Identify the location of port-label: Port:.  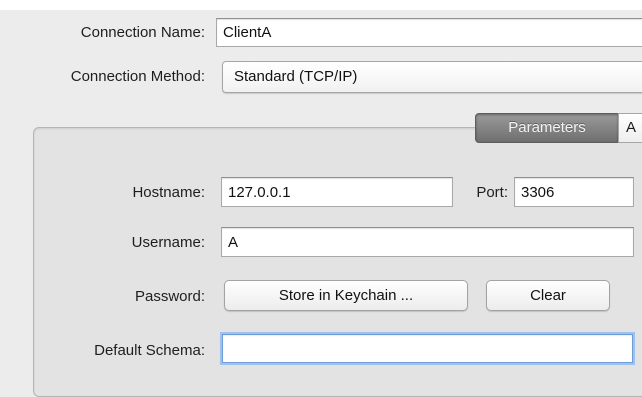
(492, 192).